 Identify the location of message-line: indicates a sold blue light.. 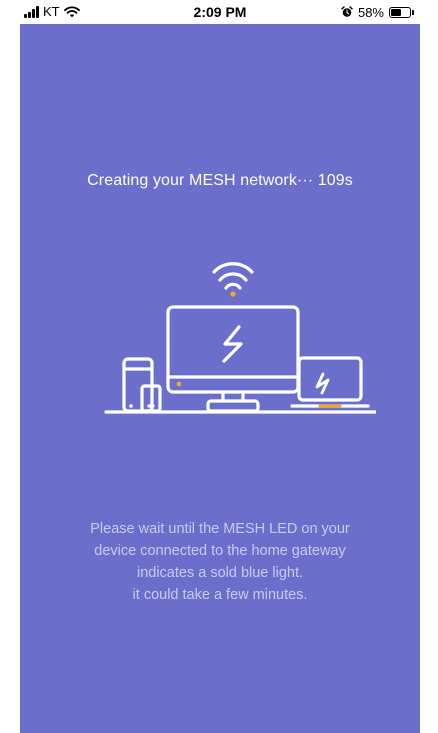
(220, 573).